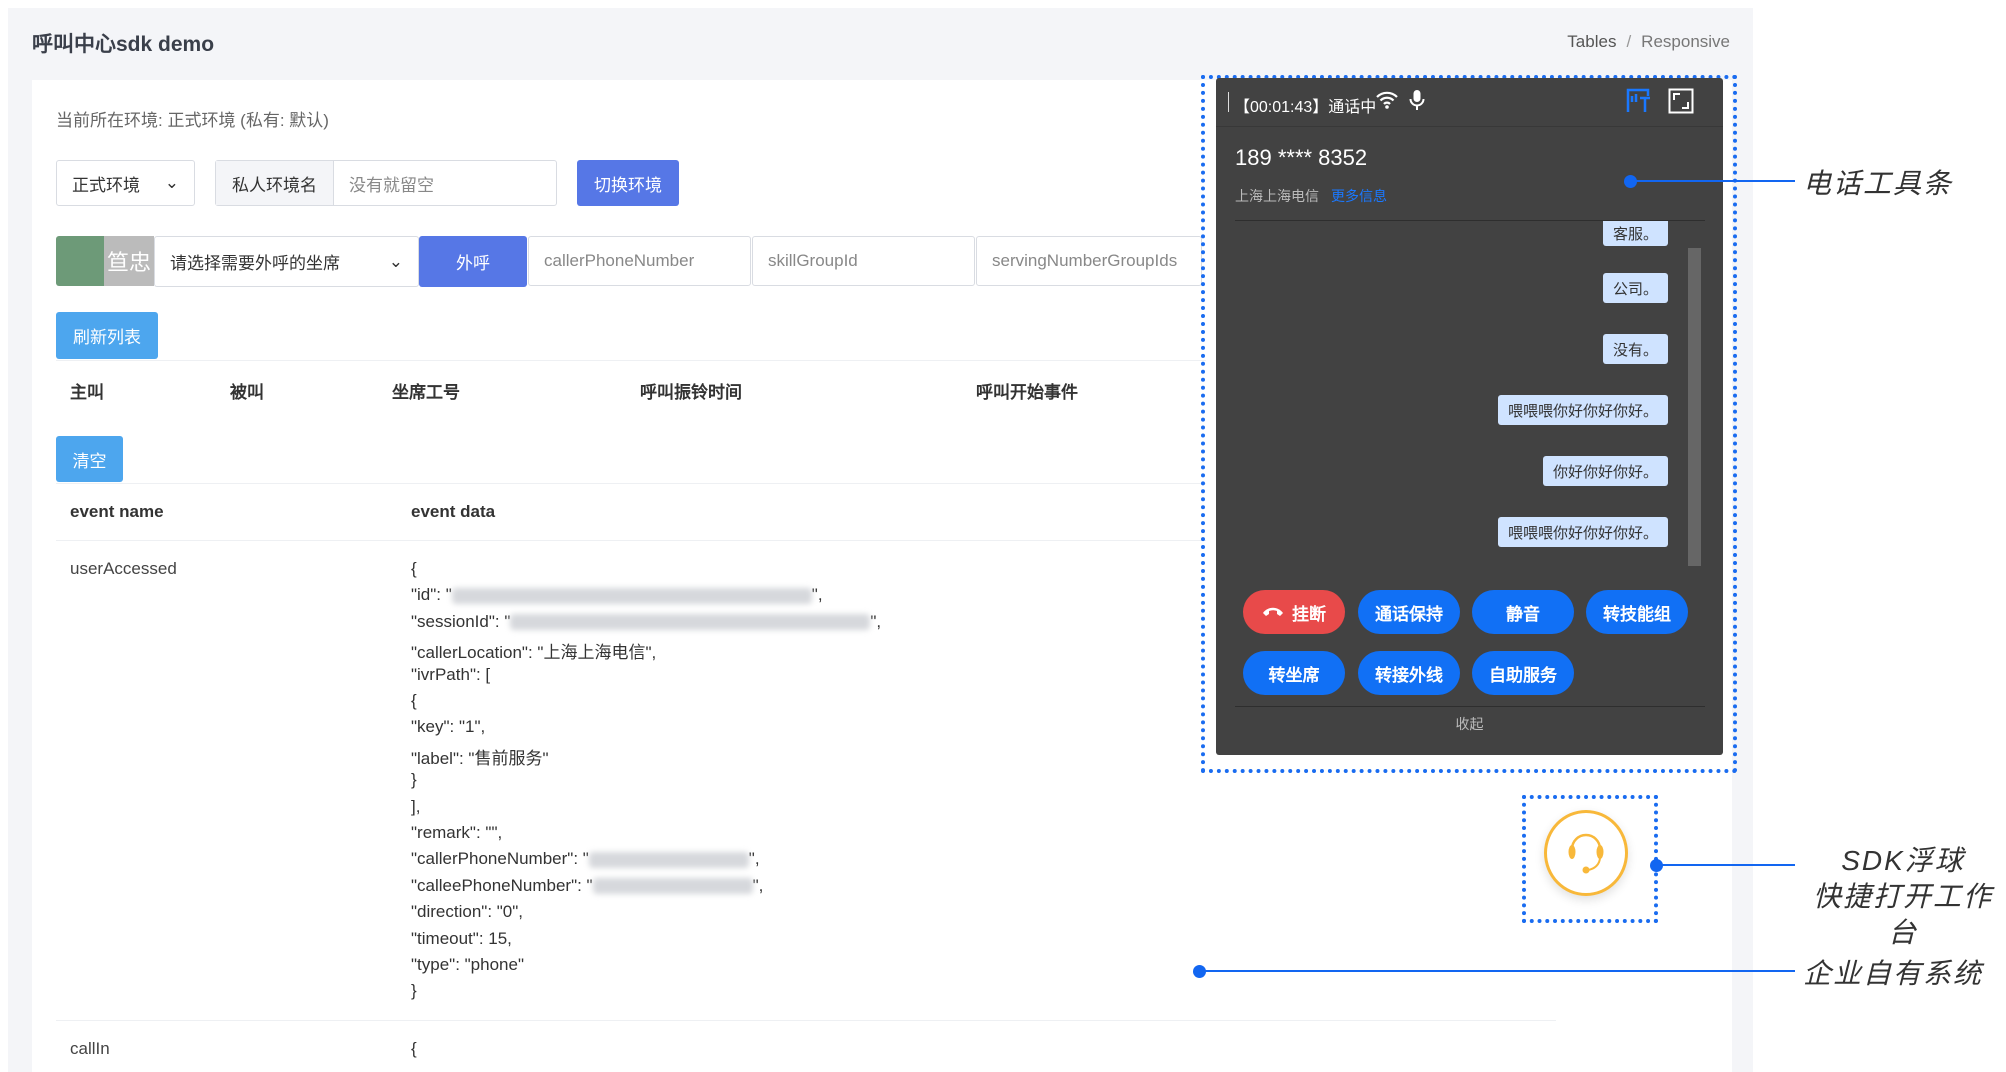  Describe the element at coordinates (117, 511) in the screenshot. I see `col-event-name: event name` at that location.